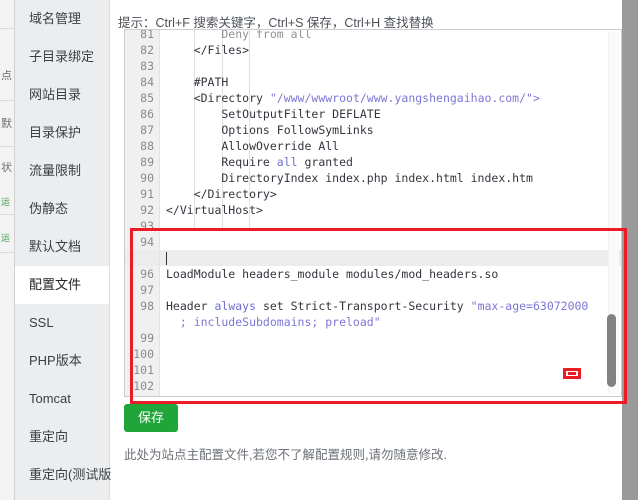 The height and width of the screenshot is (500, 638). I want to click on sidebar-item-label: 流量限制, so click(55, 170).